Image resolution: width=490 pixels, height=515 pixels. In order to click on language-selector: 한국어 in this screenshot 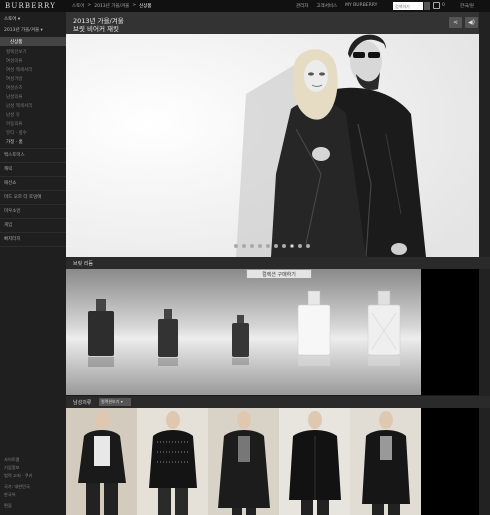, I will do `click(10, 495)`.